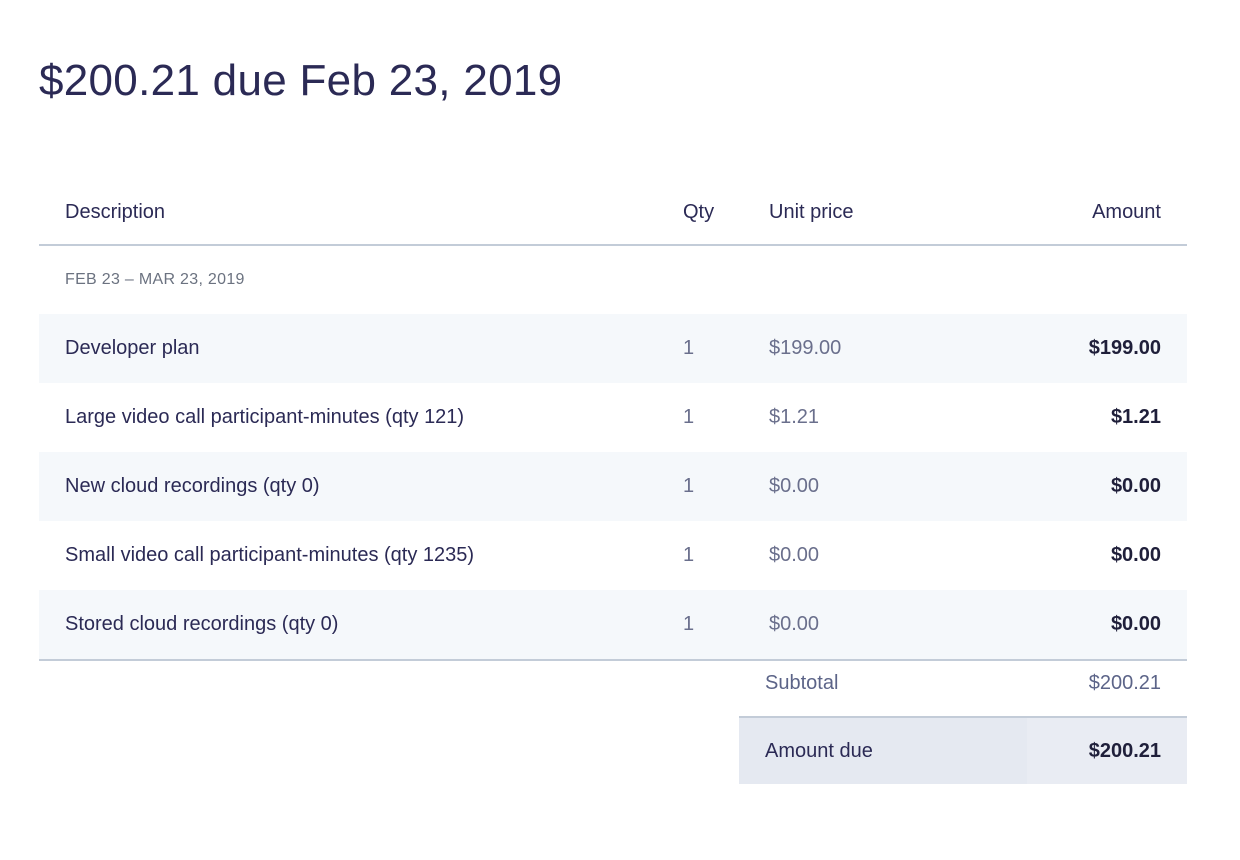  I want to click on subtotal-row: Subtotal $200.21, so click(963, 684).